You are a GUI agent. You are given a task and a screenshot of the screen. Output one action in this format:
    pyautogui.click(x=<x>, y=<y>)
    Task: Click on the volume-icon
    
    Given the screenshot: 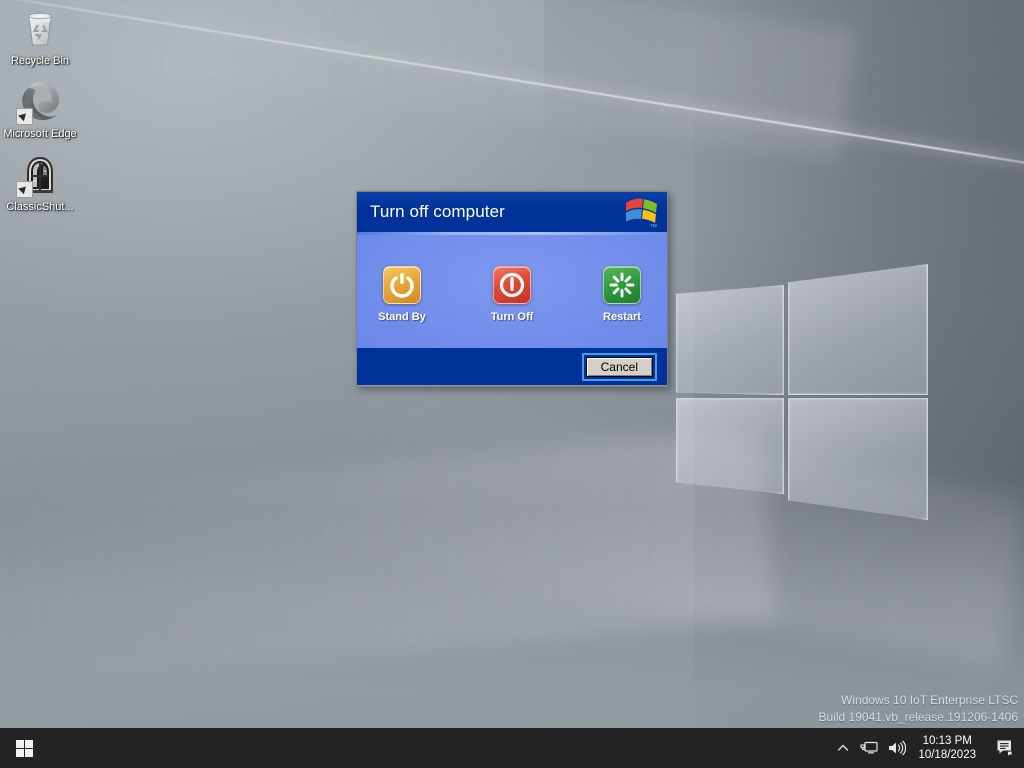 What is the action you would take?
    pyautogui.click(x=896, y=748)
    